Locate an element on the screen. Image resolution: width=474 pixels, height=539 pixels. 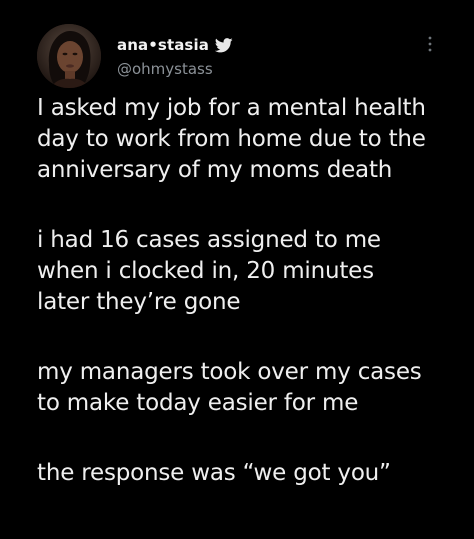
avatar-photo-icon is located at coordinates (69, 56).